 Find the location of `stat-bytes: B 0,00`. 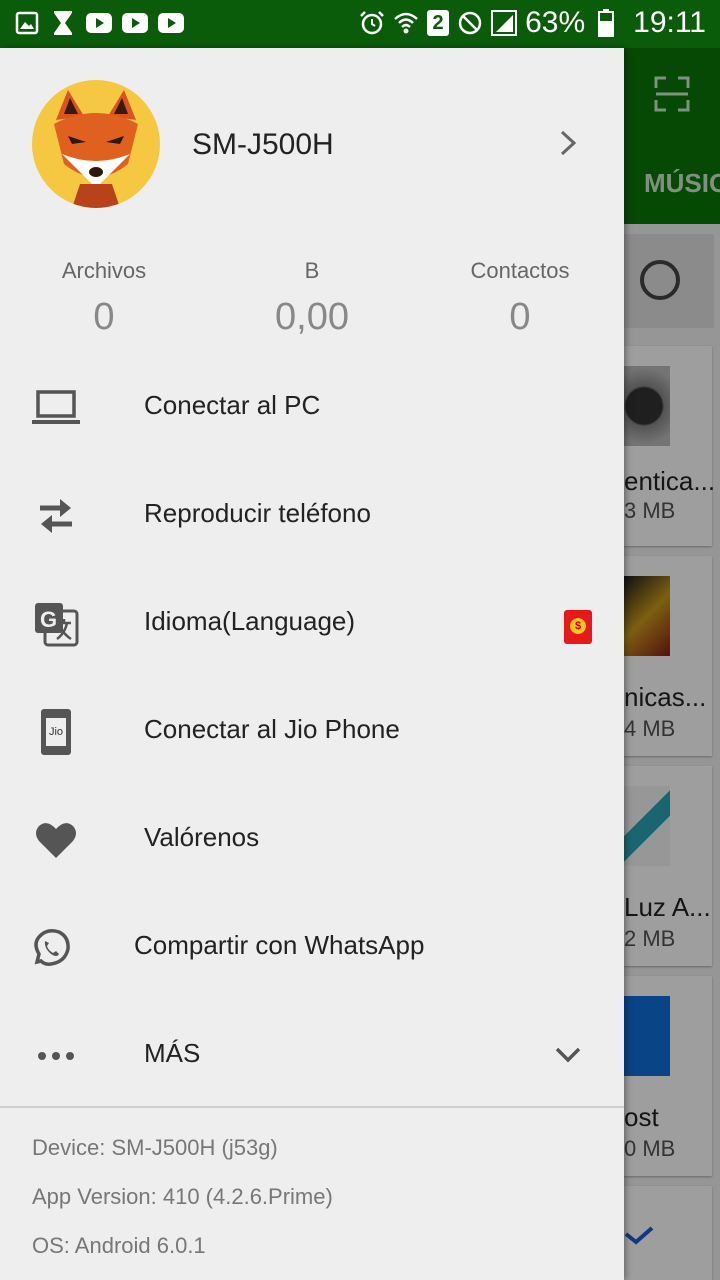

stat-bytes: B 0,00 is located at coordinates (312, 298).